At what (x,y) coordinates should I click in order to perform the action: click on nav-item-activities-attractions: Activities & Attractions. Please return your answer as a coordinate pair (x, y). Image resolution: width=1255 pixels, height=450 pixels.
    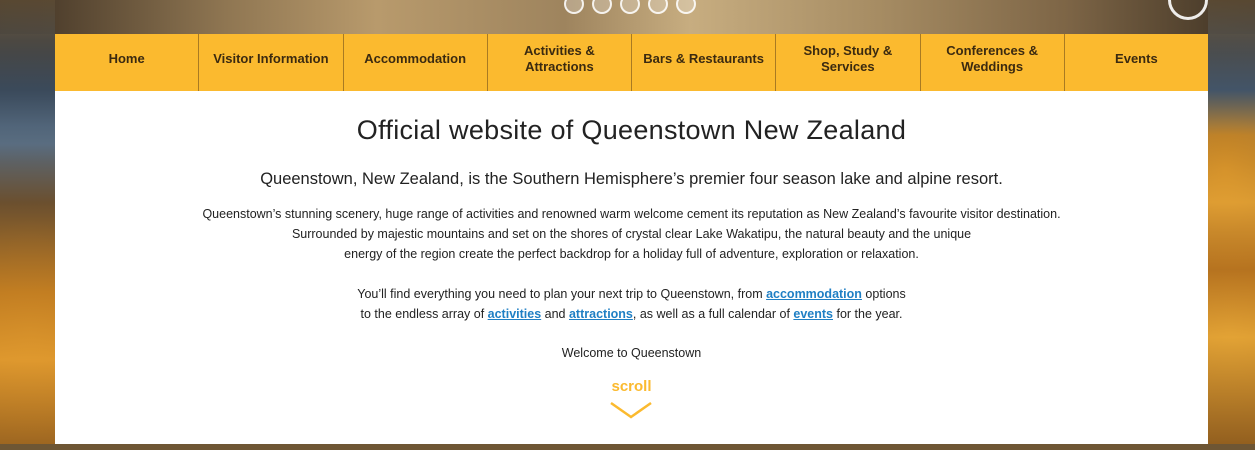
    Looking at the image, I should click on (560, 62).